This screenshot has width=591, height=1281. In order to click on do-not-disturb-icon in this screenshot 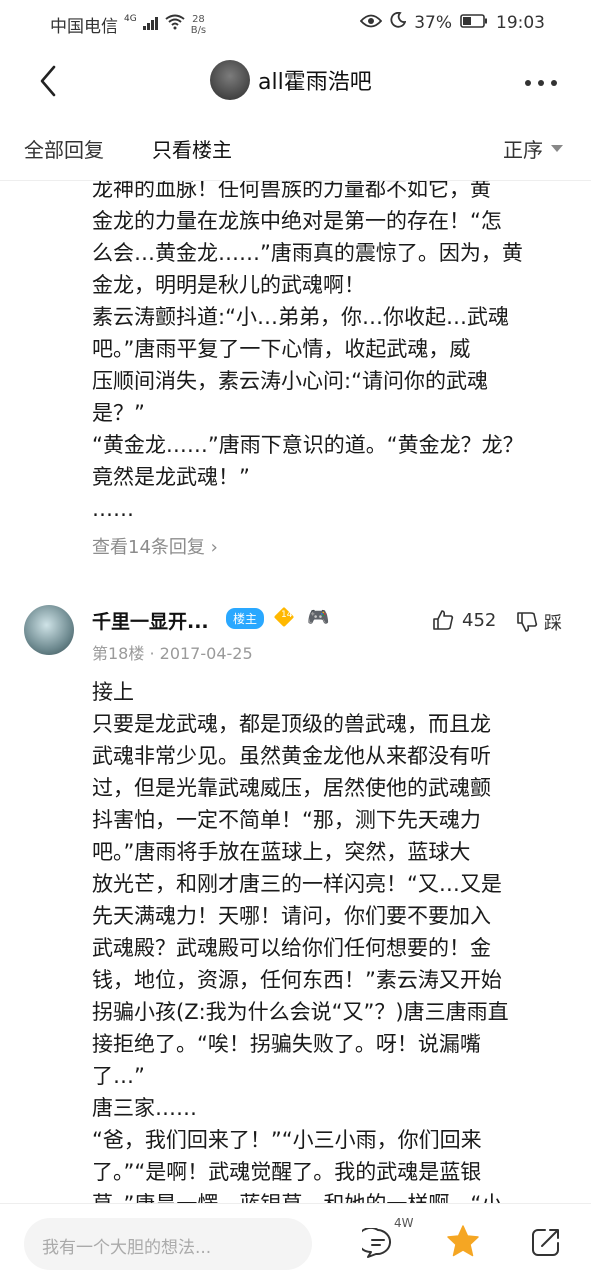, I will do `click(398, 22)`.